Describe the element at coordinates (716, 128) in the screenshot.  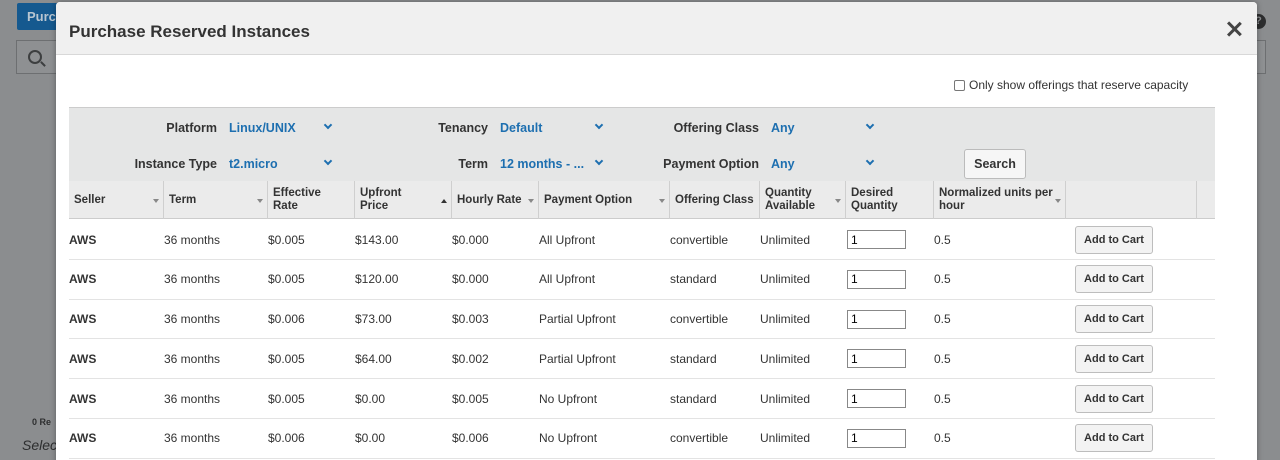
I see `offering-class-label: Offering Class` at that location.